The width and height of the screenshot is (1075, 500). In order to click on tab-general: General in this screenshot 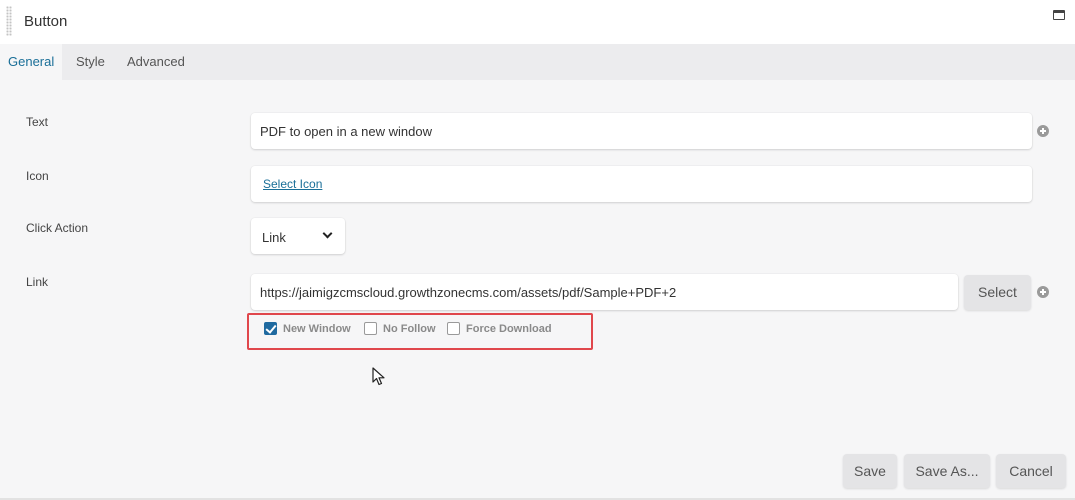, I will do `click(31, 62)`.